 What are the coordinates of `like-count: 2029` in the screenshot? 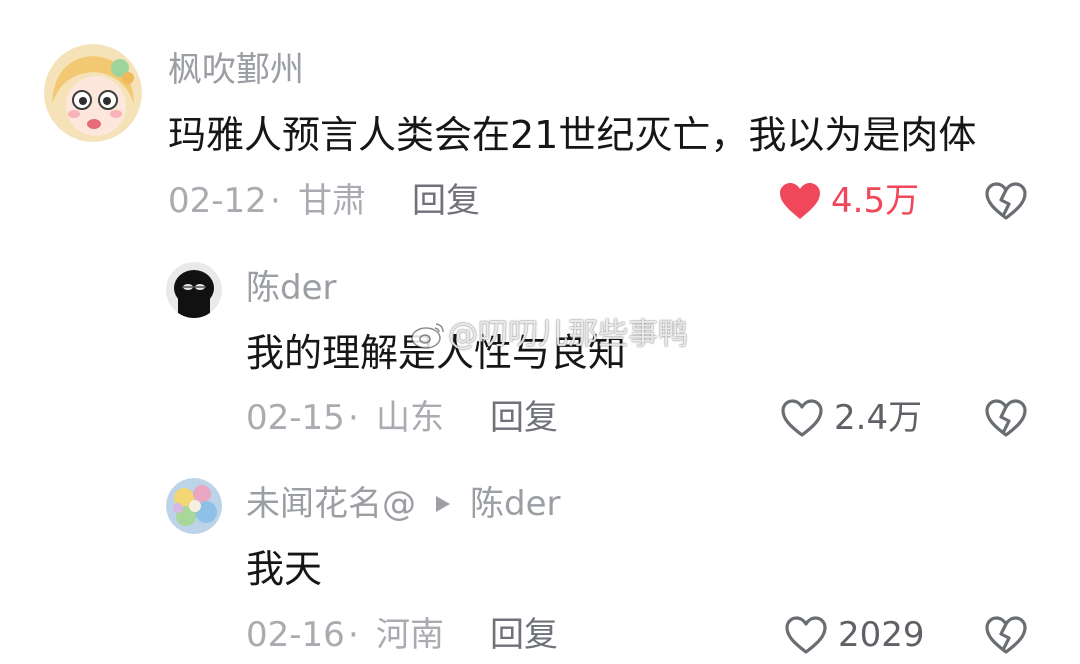 It's located at (881, 635).